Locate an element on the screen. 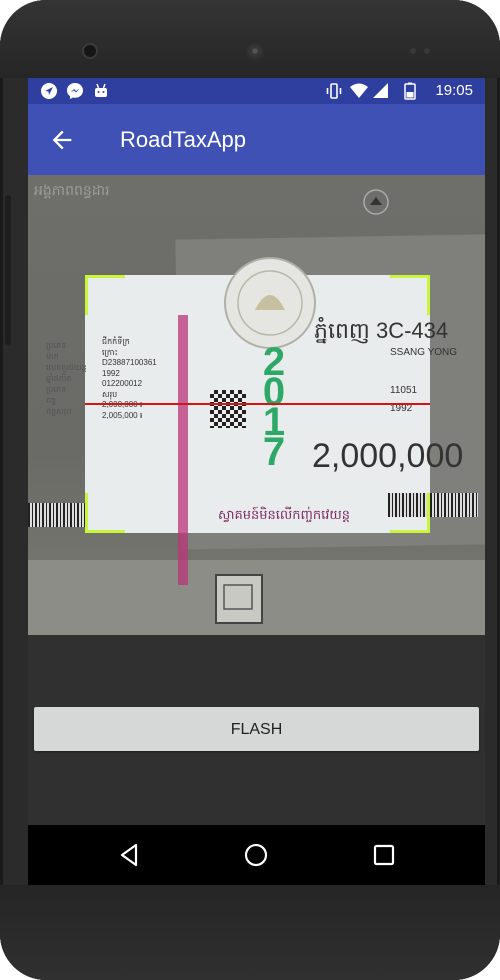  scan-corner-bottom-left is located at coordinates (105, 513).